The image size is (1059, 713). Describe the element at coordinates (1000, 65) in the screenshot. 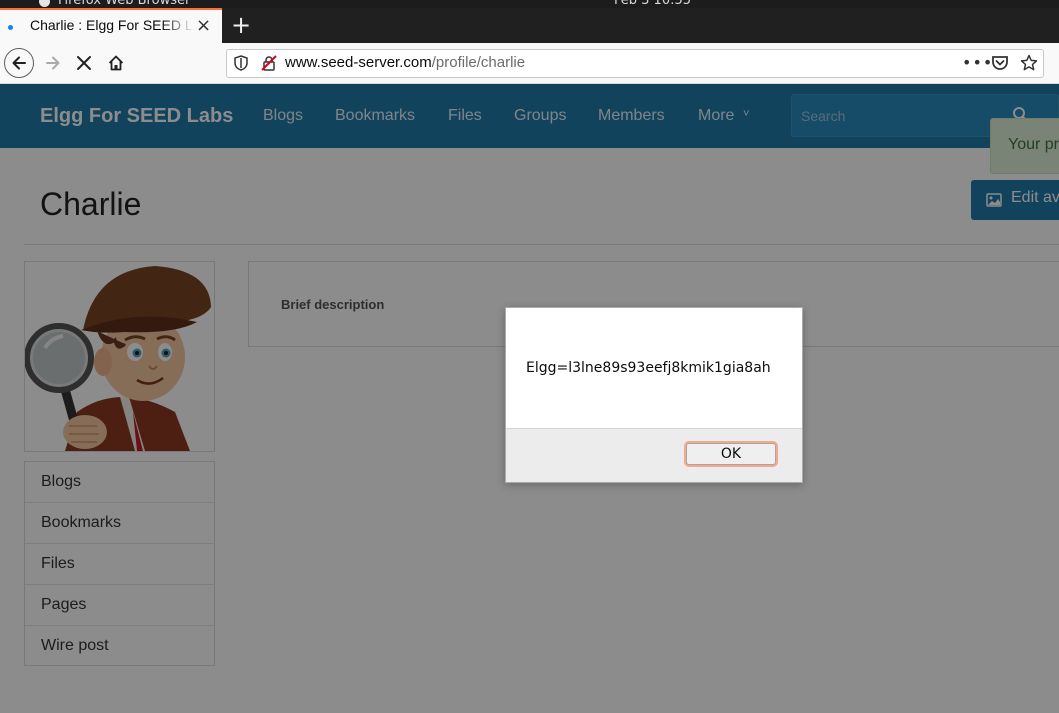

I see `pocket-icon` at that location.